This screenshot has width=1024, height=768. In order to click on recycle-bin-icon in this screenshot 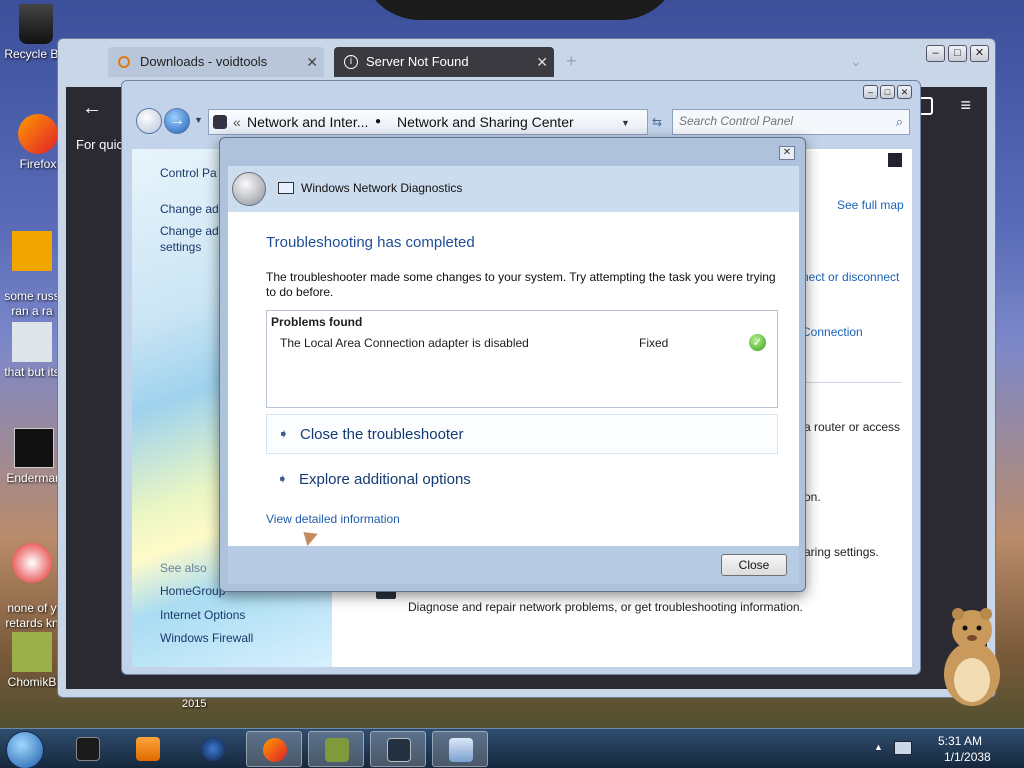, I will do `click(36, 24)`.